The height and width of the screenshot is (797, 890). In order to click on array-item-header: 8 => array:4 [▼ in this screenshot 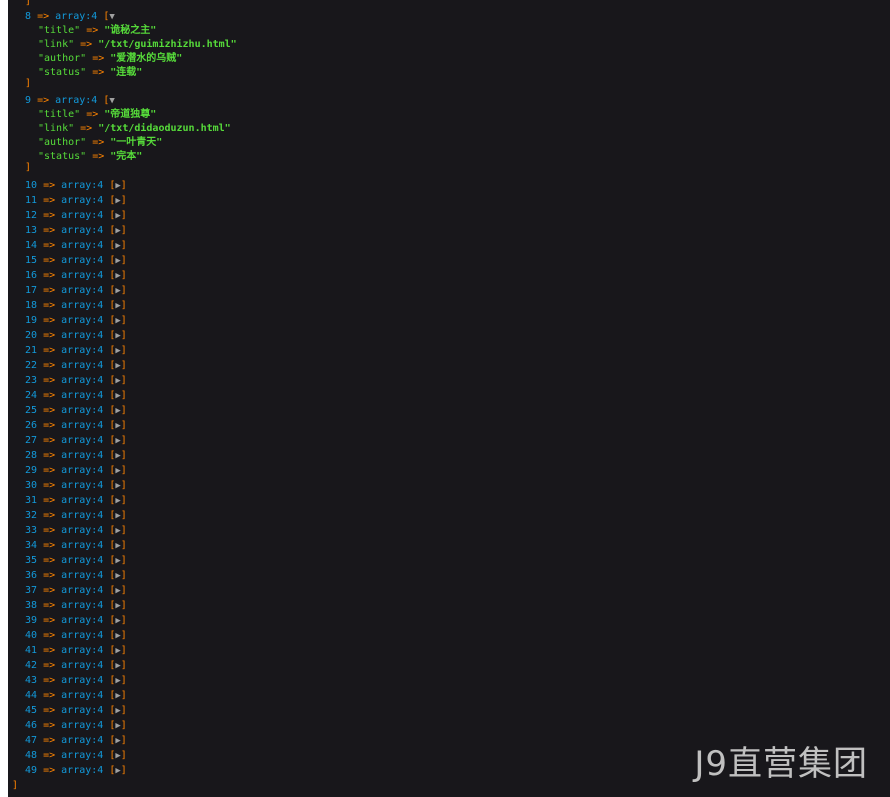, I will do `click(70, 17)`.